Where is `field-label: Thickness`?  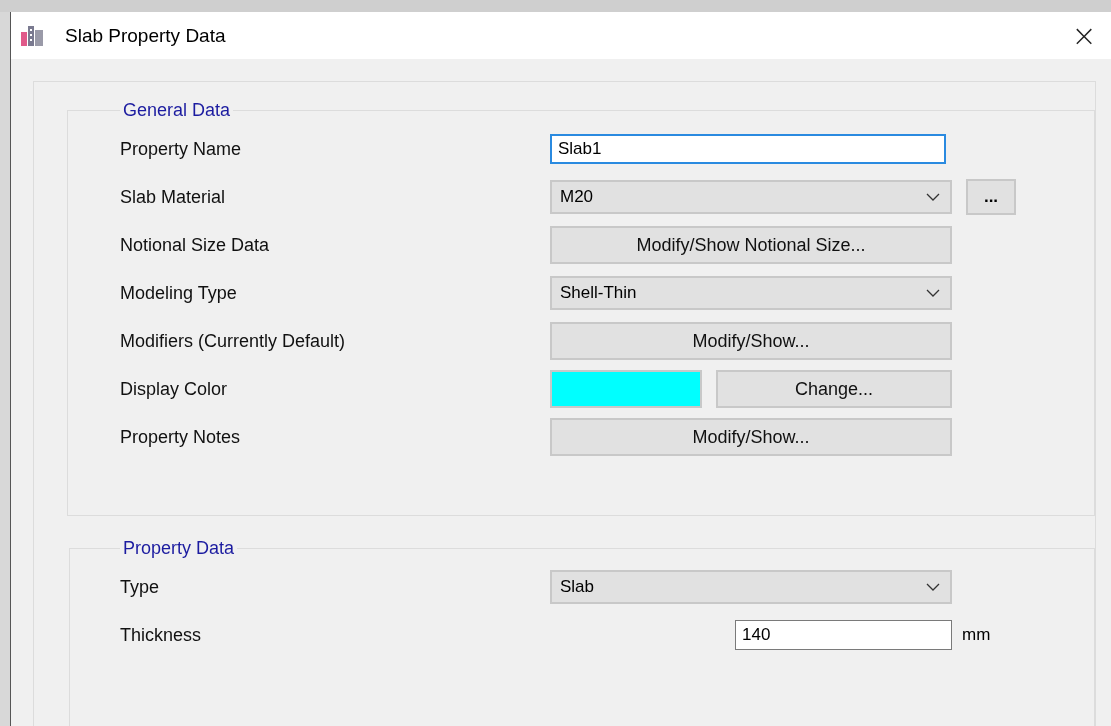 field-label: Thickness is located at coordinates (161, 635).